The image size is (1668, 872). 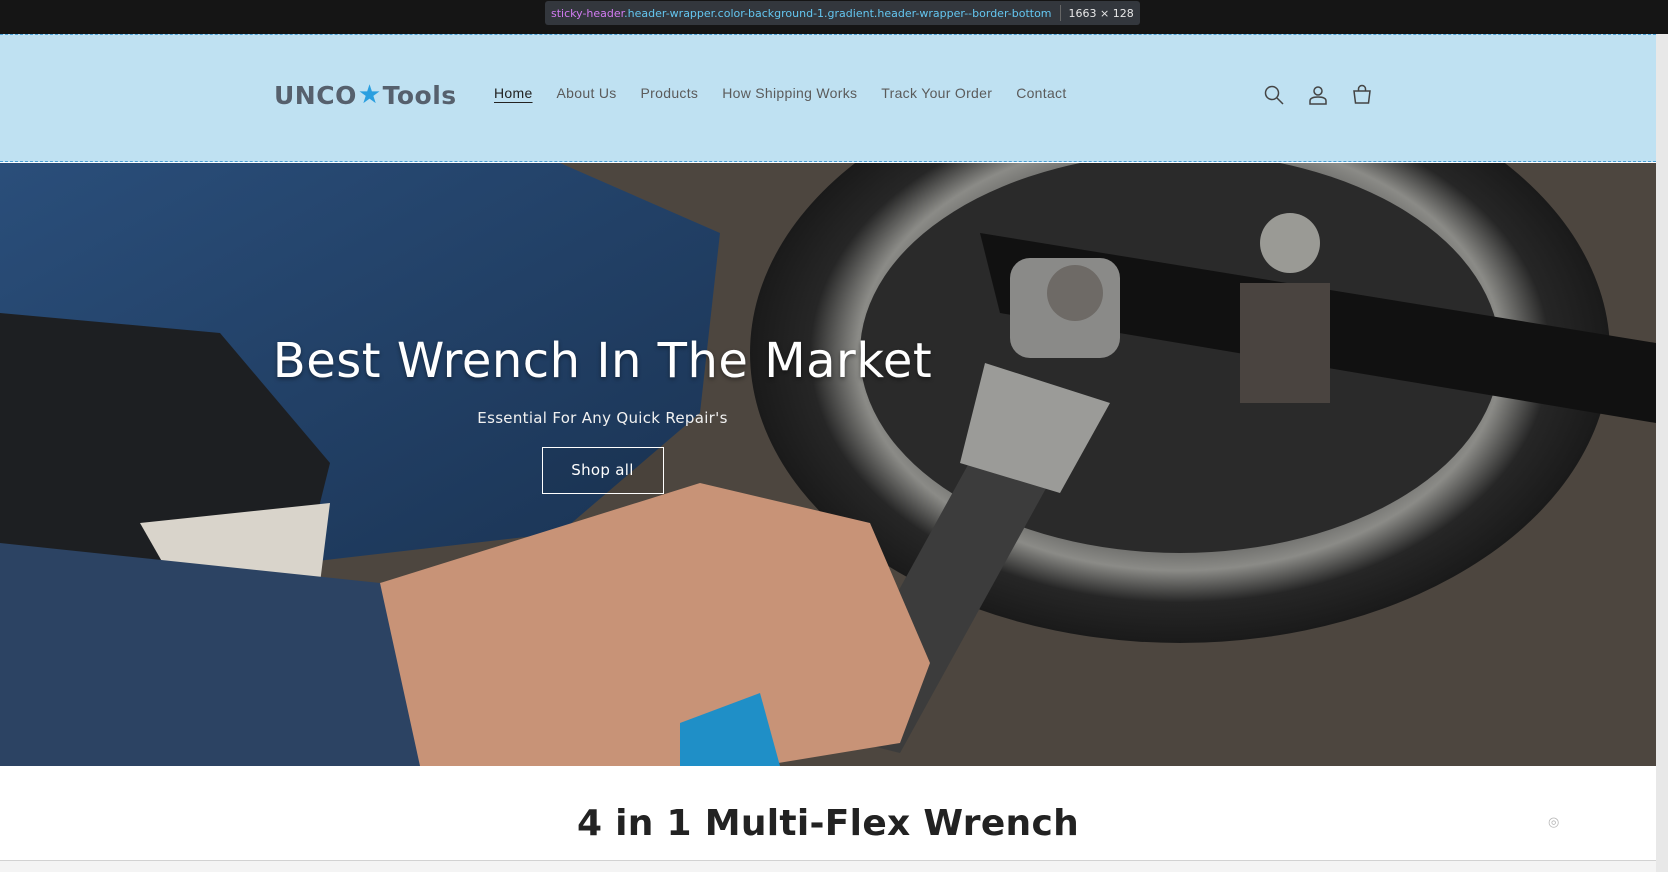 I want to click on logo-text-right: Tools, so click(x=419, y=95).